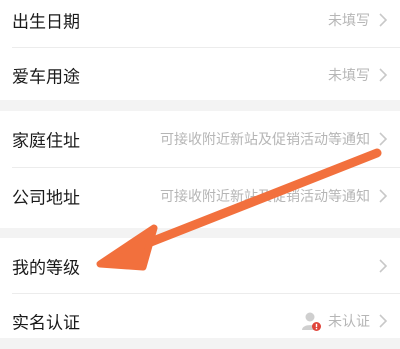  I want to click on user-warning-icon, so click(311, 321).